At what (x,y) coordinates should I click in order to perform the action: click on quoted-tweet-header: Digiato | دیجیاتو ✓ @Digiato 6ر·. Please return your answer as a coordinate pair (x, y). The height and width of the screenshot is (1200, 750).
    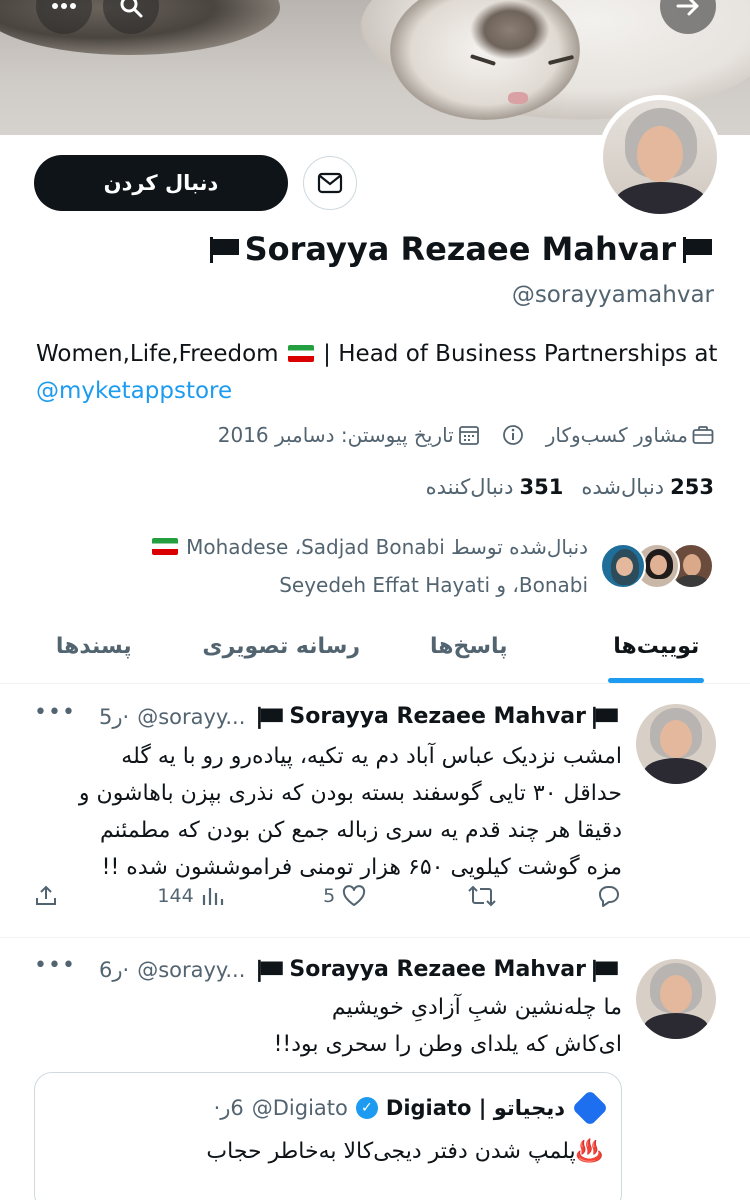
    Looking at the image, I should click on (411, 1108).